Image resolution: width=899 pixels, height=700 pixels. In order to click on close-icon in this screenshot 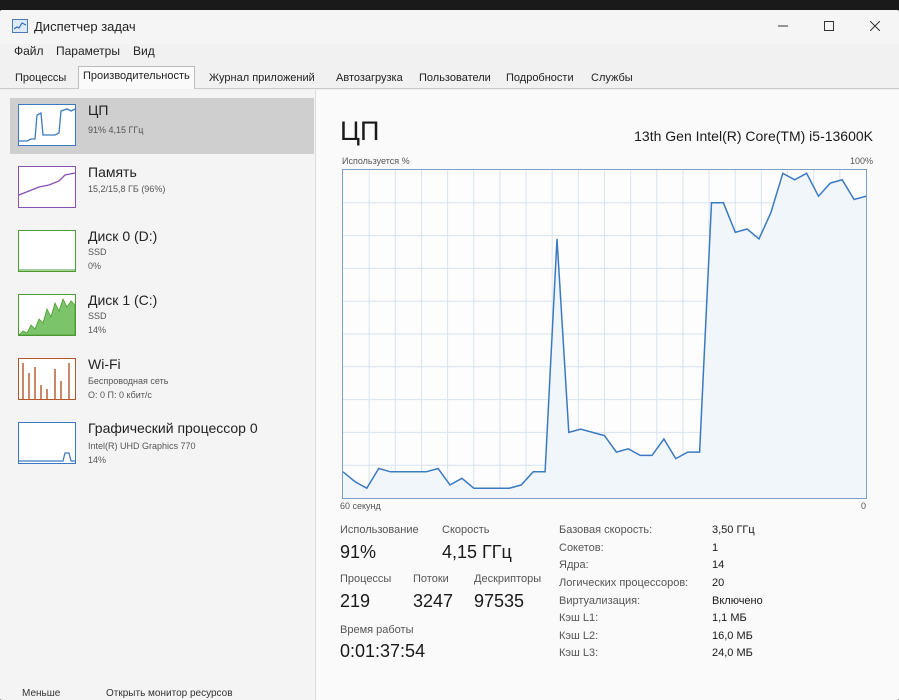, I will do `click(875, 26)`.